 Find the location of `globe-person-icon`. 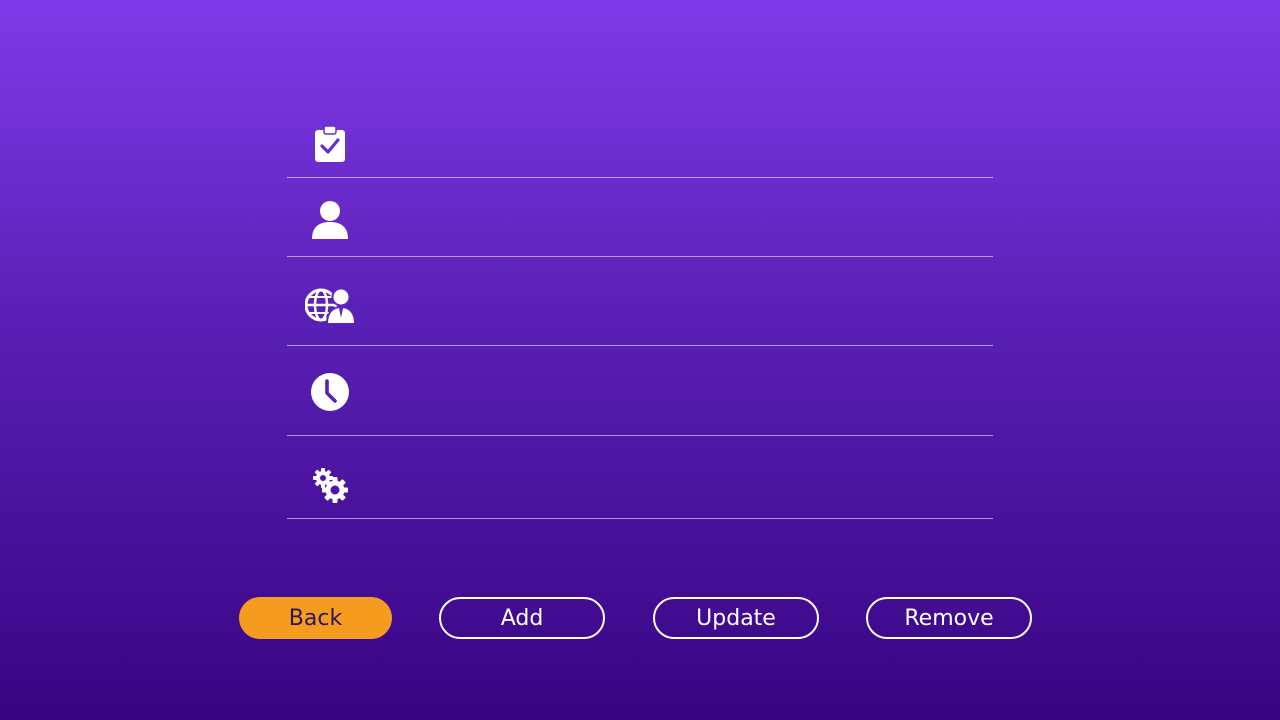

globe-person-icon is located at coordinates (330, 305).